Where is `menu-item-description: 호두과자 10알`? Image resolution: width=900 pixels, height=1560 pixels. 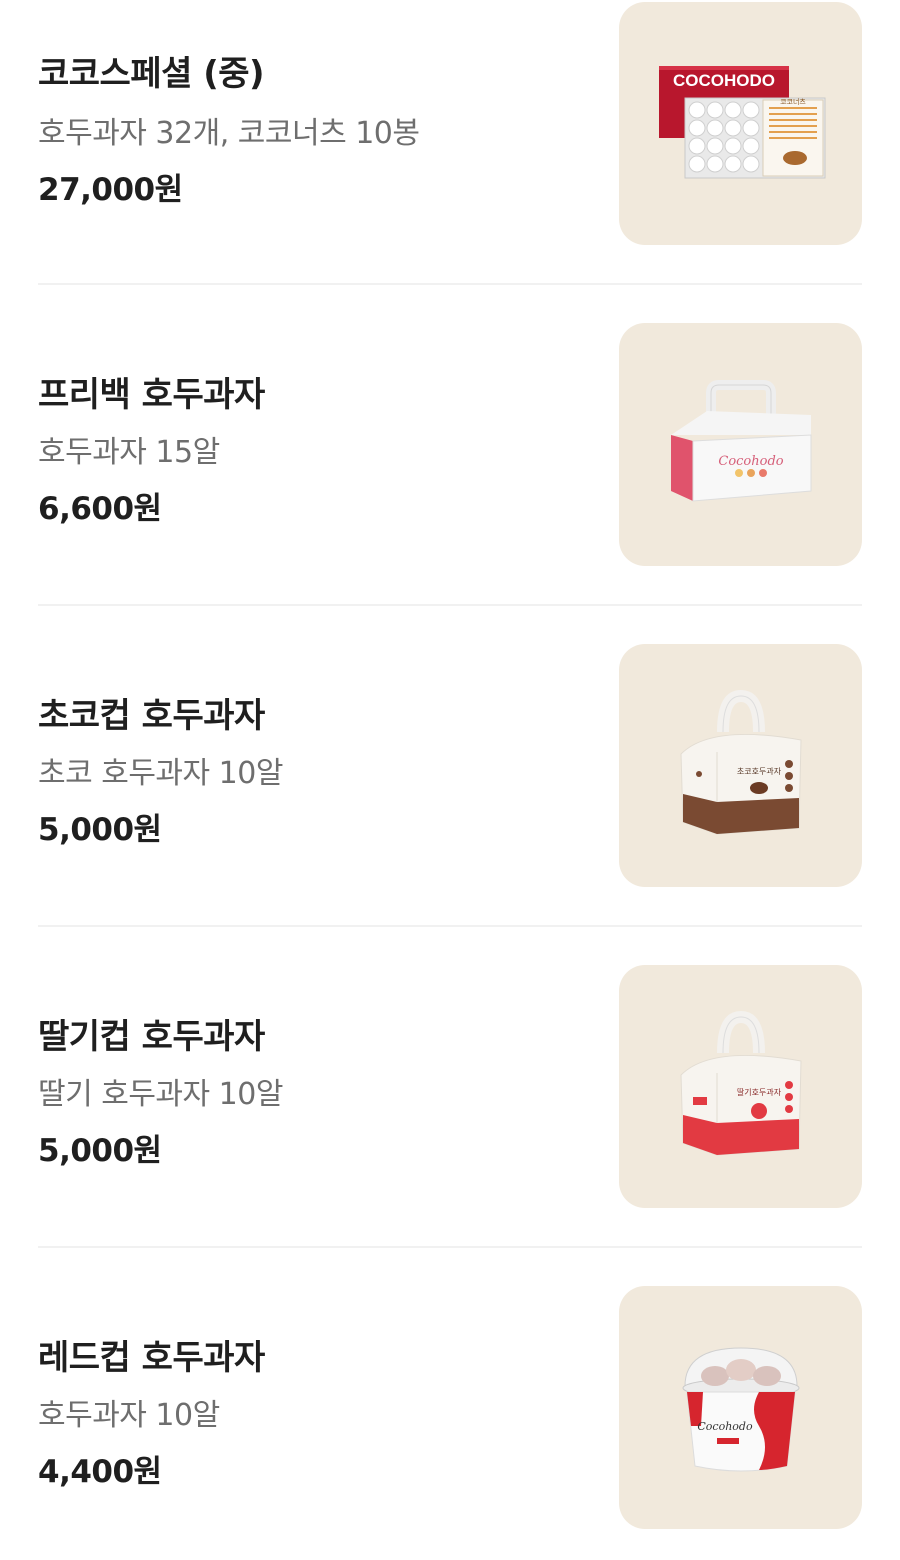
menu-item-description: 호두과자 10알 is located at coordinates (129, 1415).